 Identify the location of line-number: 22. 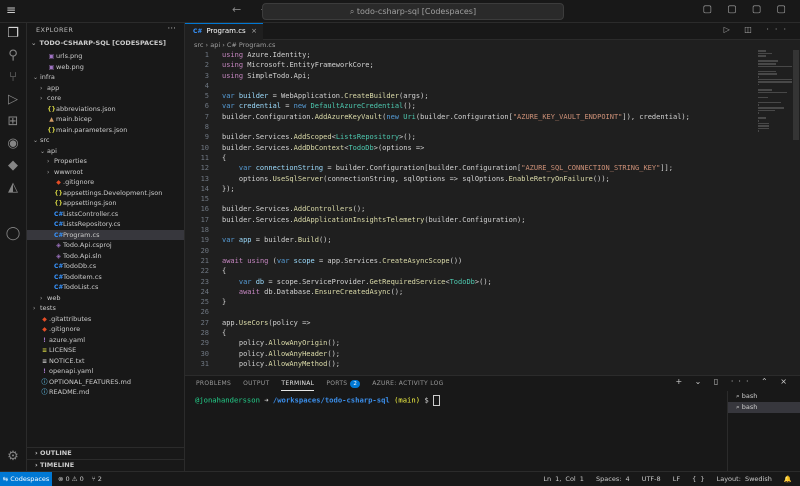
(204, 271).